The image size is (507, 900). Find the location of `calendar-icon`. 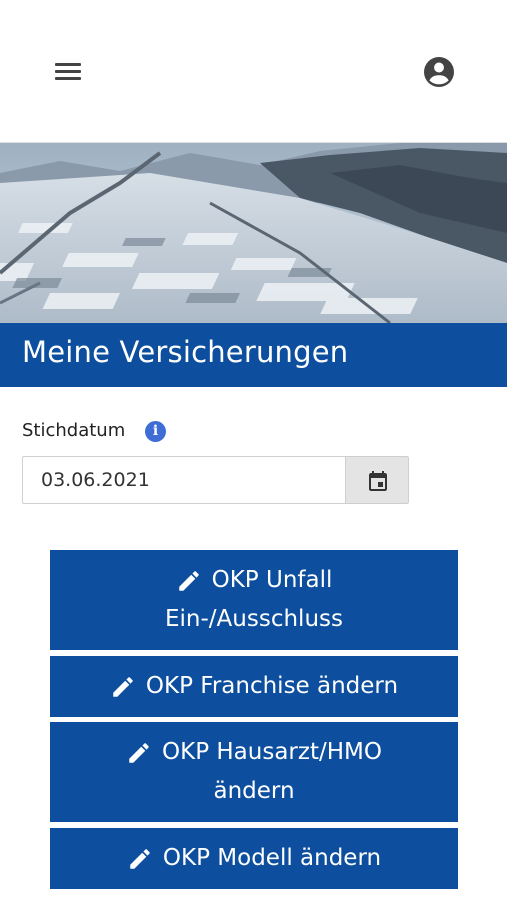

calendar-icon is located at coordinates (378, 481).